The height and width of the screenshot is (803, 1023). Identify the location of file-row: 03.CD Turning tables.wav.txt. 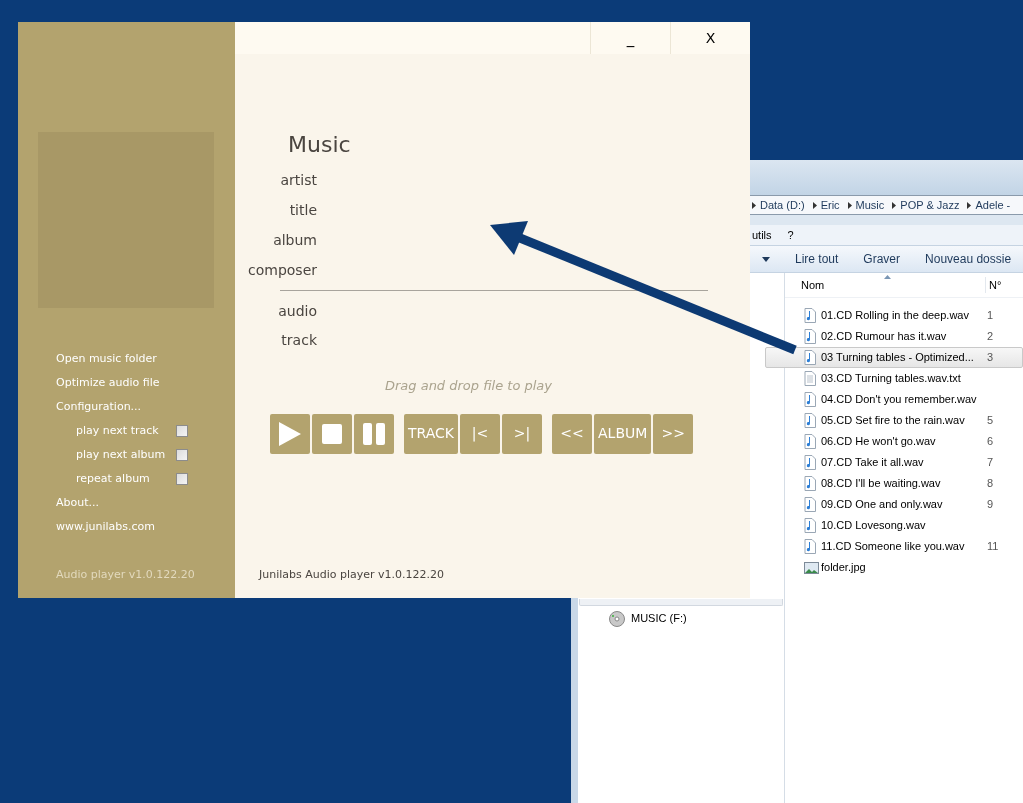
(894, 378).